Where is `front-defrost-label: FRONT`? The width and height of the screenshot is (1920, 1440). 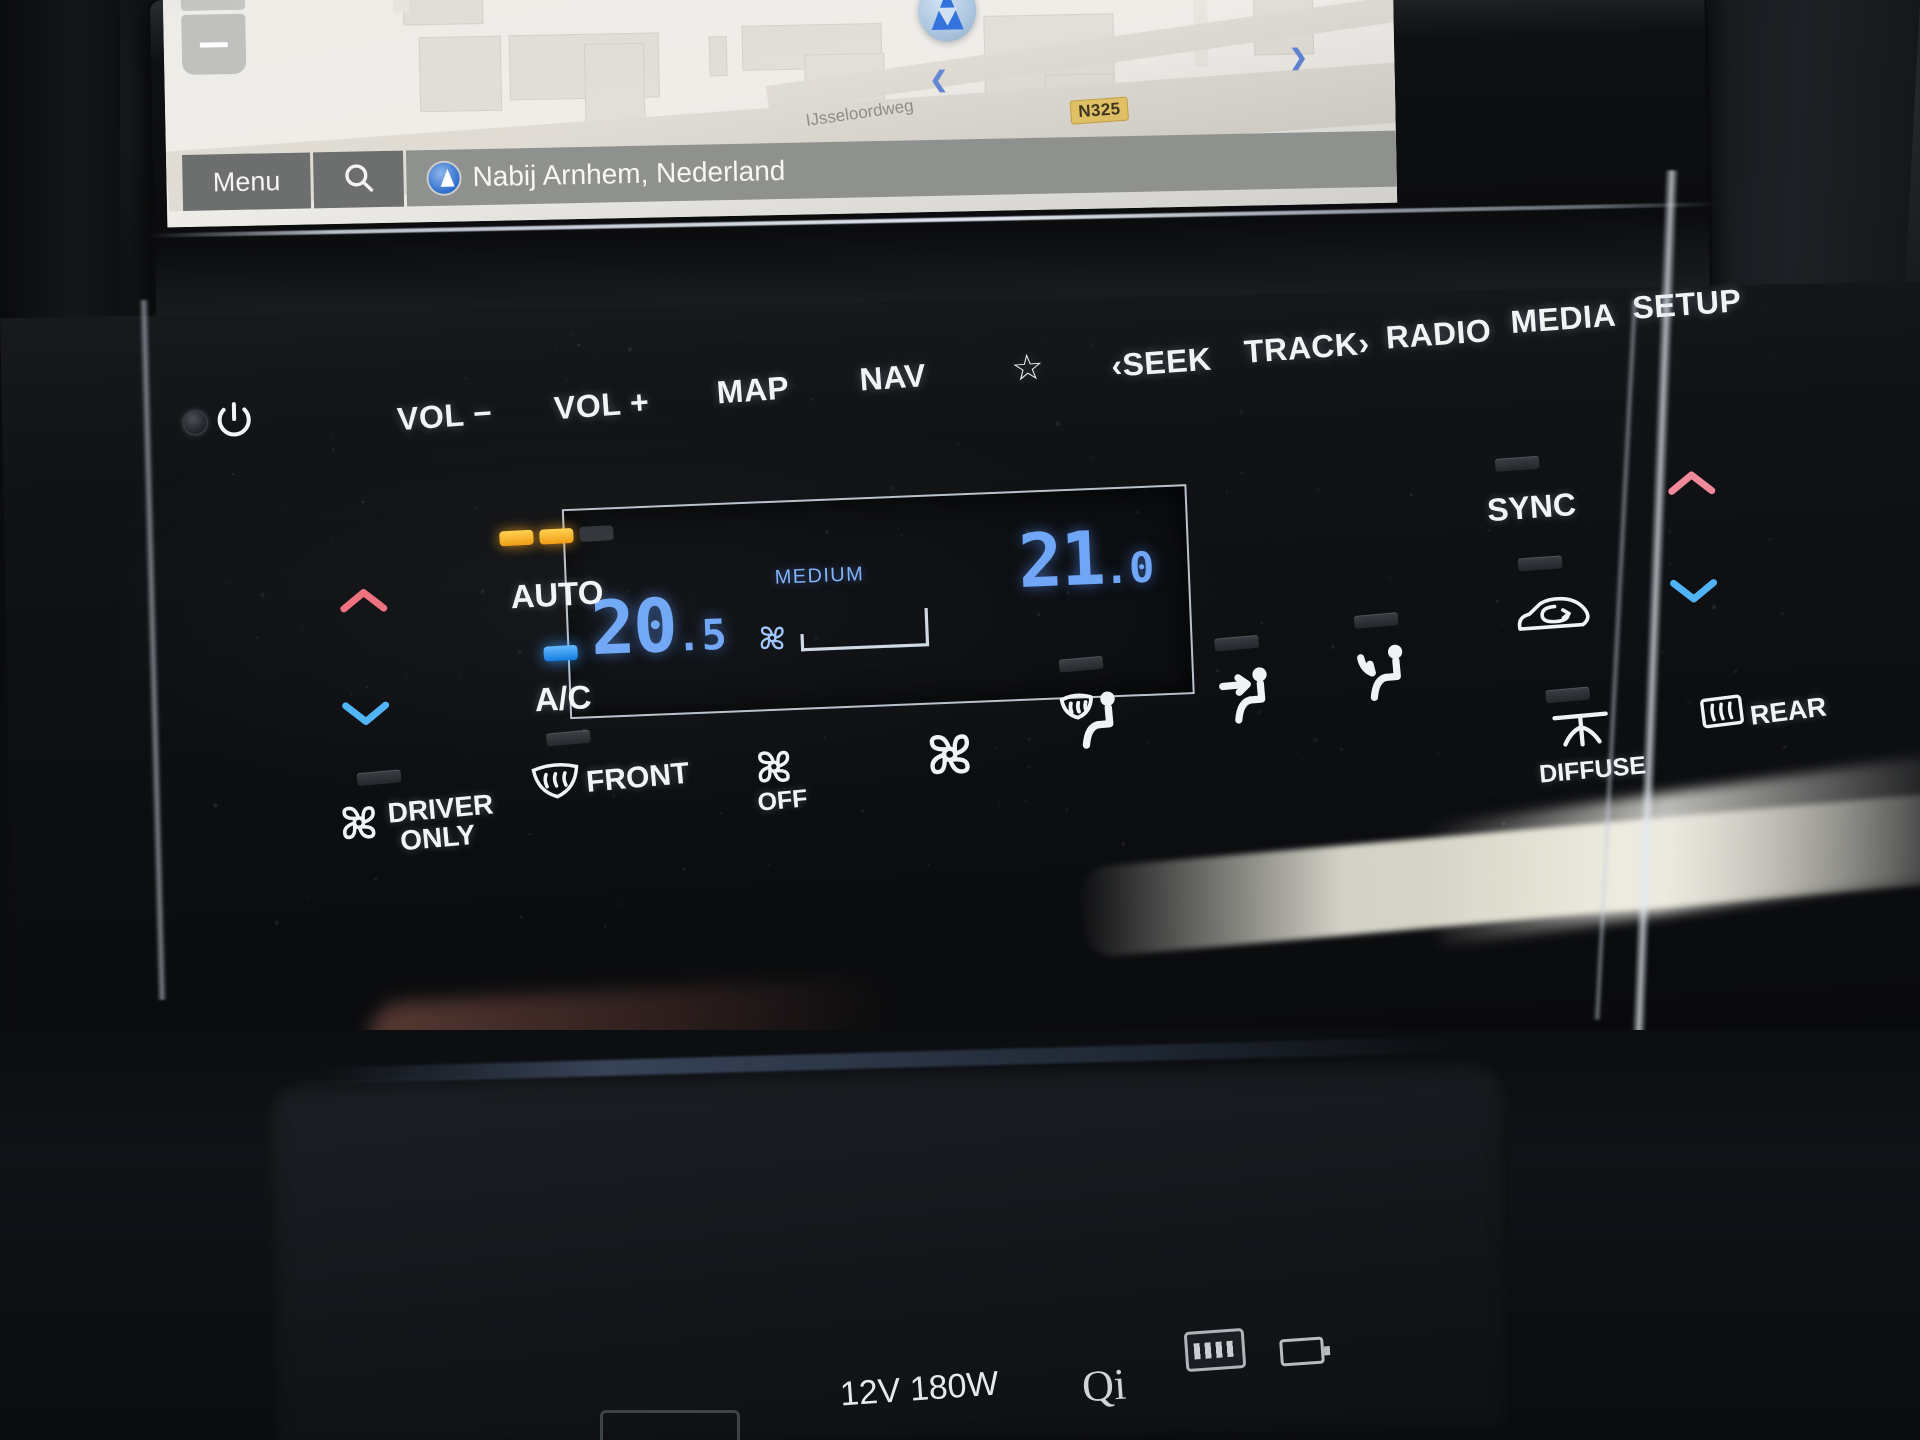
front-defrost-label: FRONT is located at coordinates (637, 777).